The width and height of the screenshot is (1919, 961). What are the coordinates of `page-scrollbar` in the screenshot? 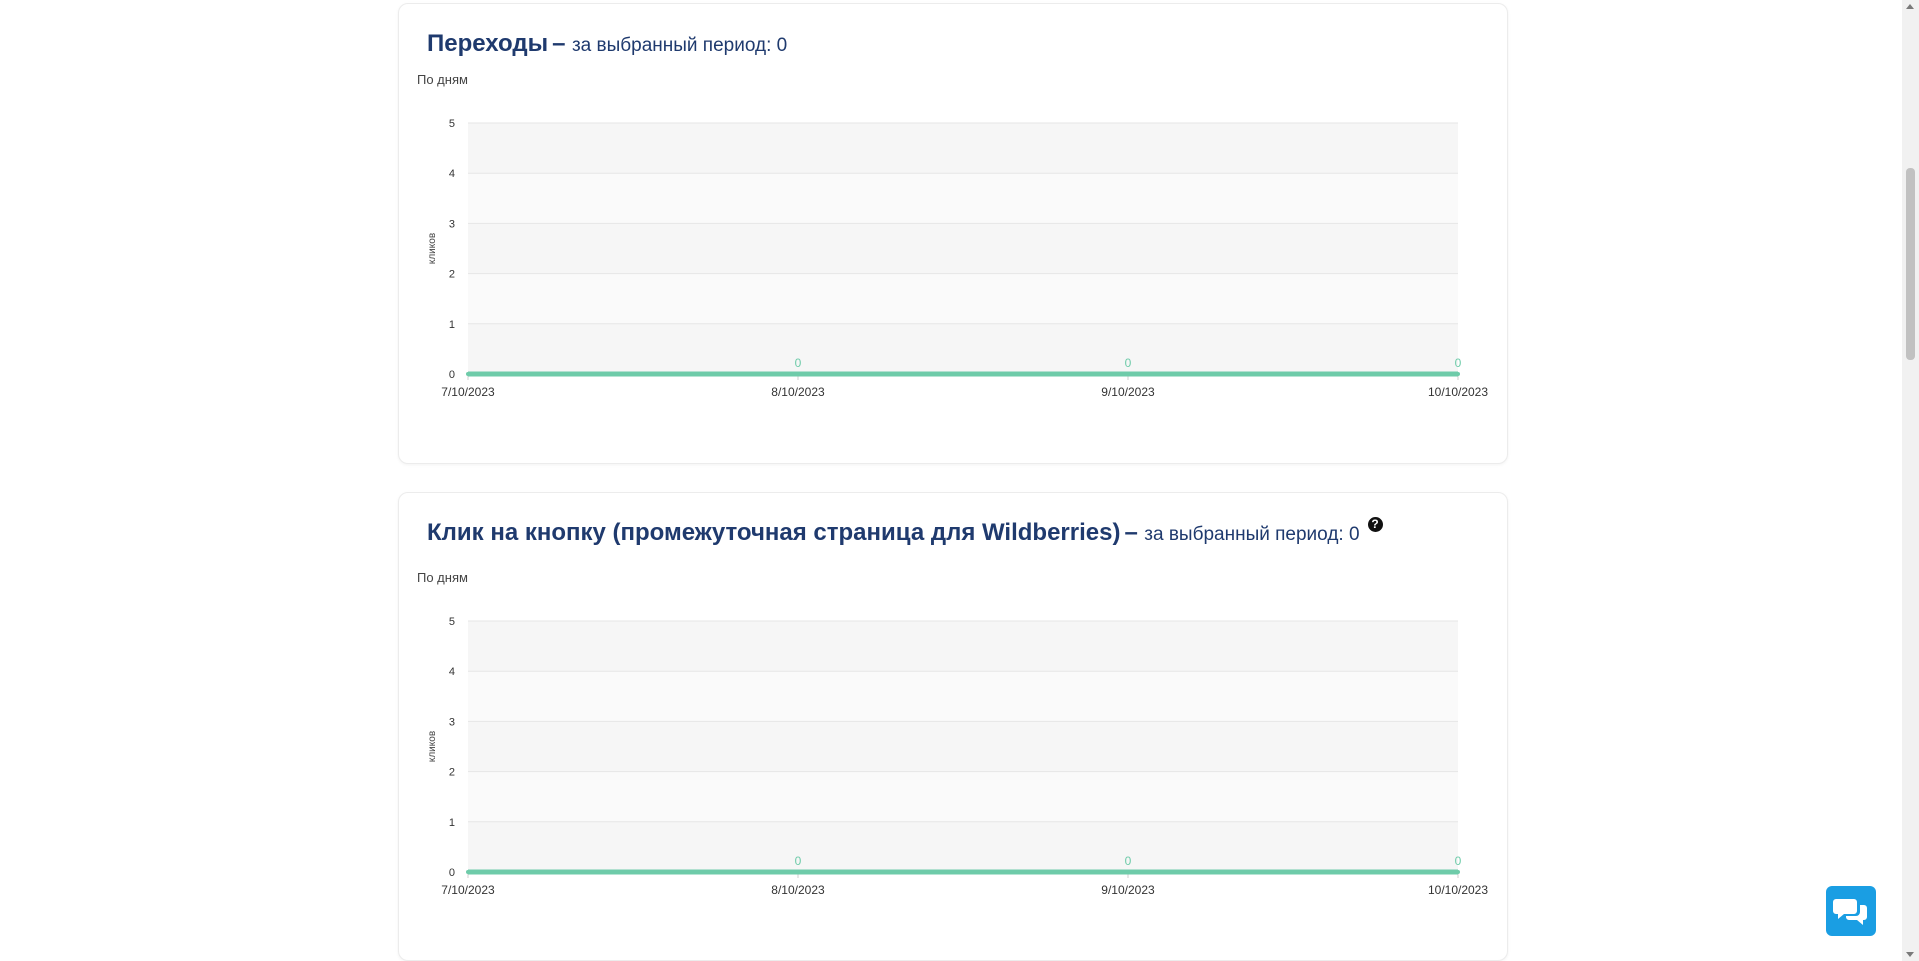 It's located at (1910, 480).